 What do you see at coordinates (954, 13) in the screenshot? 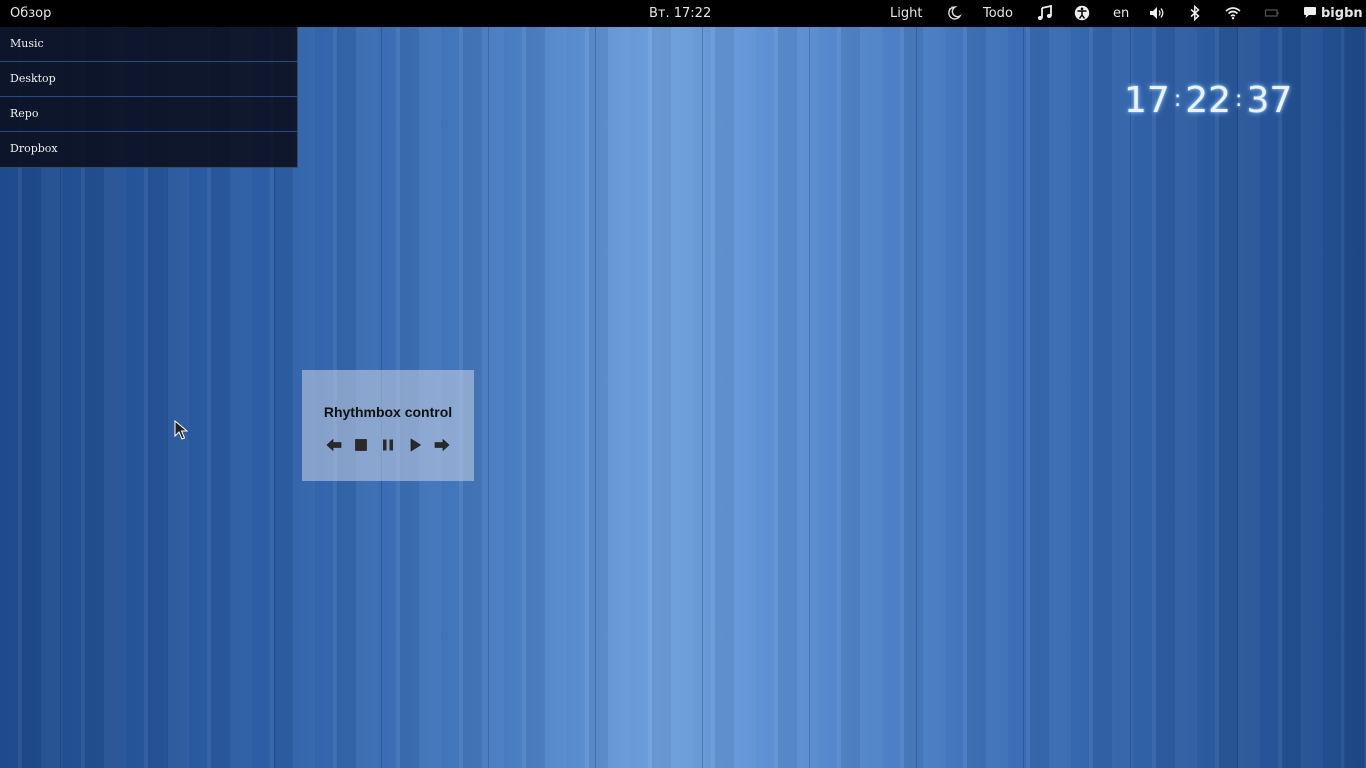
I see `night-mode-icon` at bounding box center [954, 13].